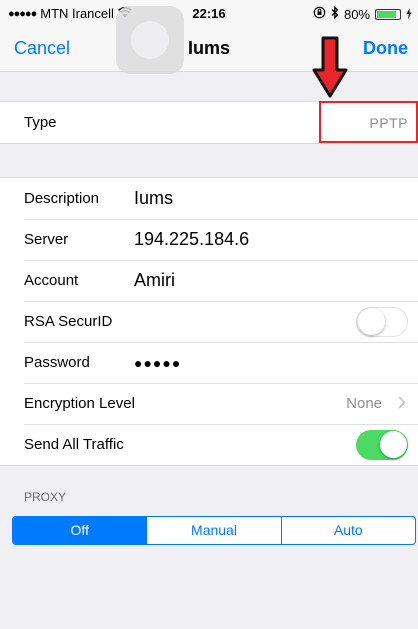 This screenshot has width=418, height=629. I want to click on type-value: PPTP, so click(388, 122).